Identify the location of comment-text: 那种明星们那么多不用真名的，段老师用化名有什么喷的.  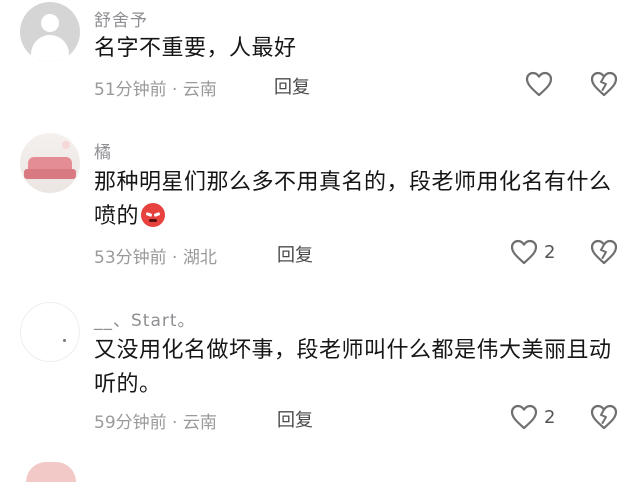
(359, 200).